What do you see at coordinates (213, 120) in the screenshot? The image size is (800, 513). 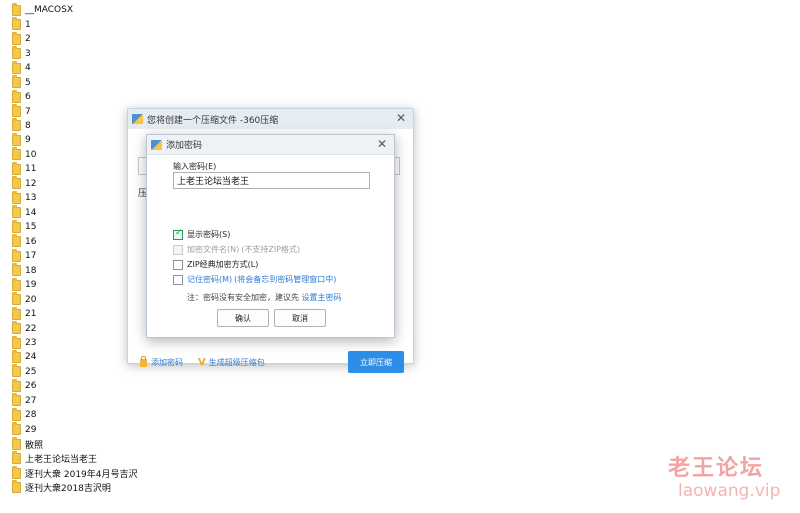 I see `compress-dialog-title: 您将创建一个压缩文件 -360压缩` at bounding box center [213, 120].